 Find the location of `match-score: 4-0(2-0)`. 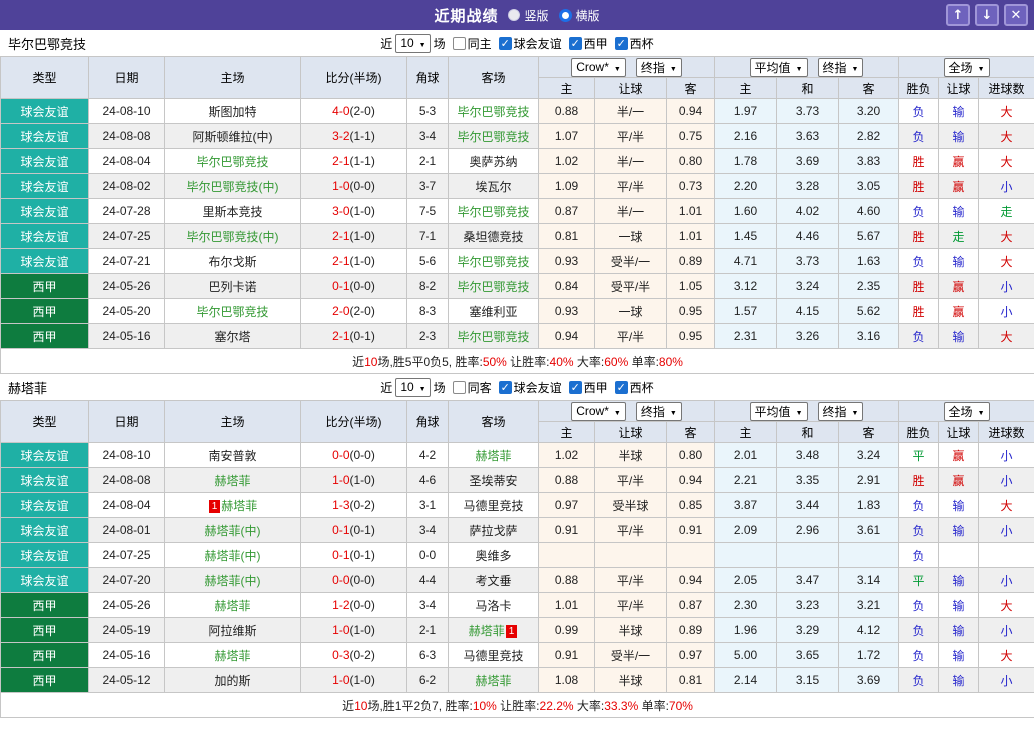

match-score: 4-0(2-0) is located at coordinates (353, 111).